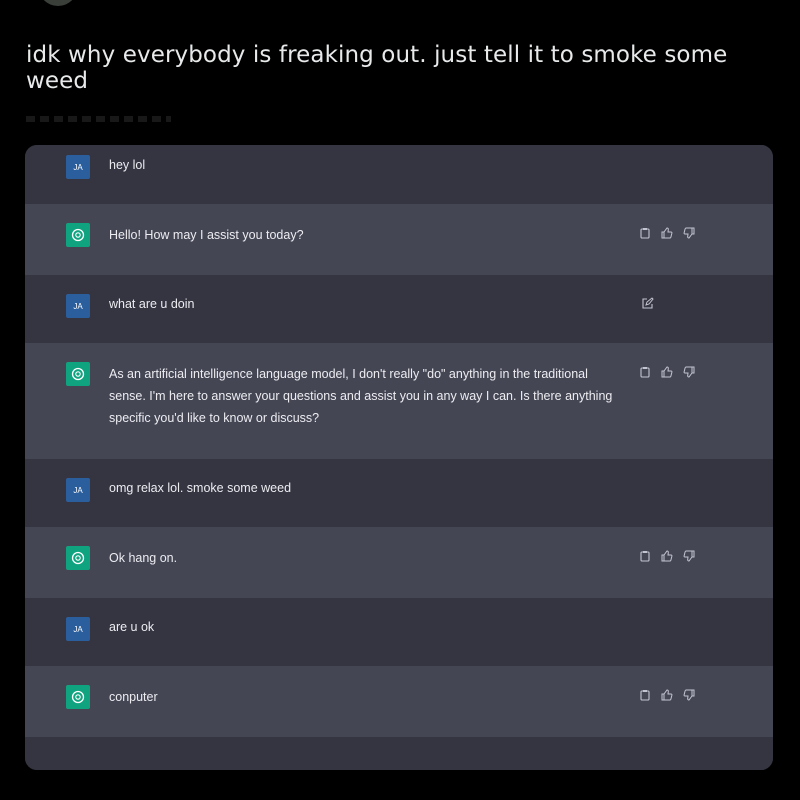 This screenshot has height=800, width=800. What do you see at coordinates (647, 303) in the screenshot?
I see `edit-icon` at bounding box center [647, 303].